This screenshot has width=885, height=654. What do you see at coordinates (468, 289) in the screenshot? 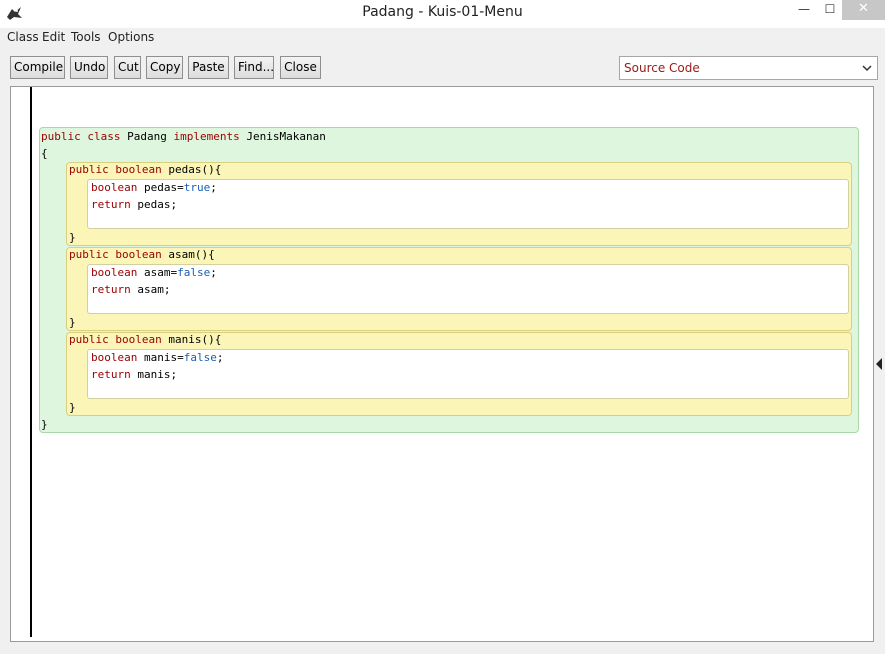
I see `method-body: boolean asam=false; return asam;` at bounding box center [468, 289].